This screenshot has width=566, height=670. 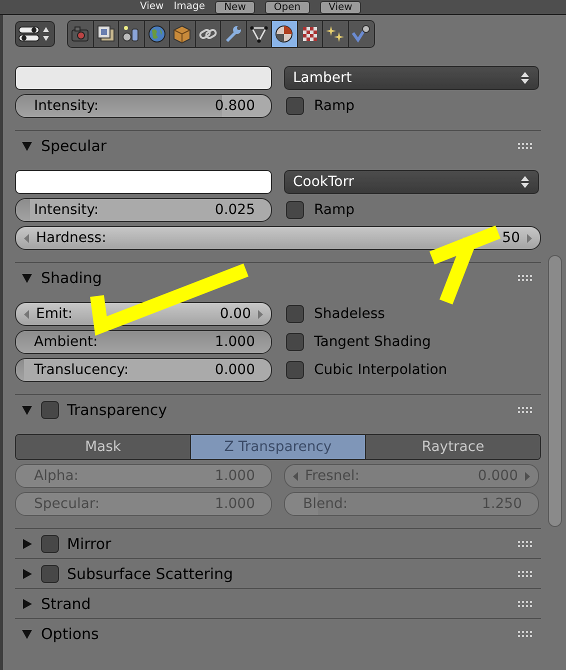 I want to click on slider-field: Ambient: 1.000, so click(x=143, y=342).